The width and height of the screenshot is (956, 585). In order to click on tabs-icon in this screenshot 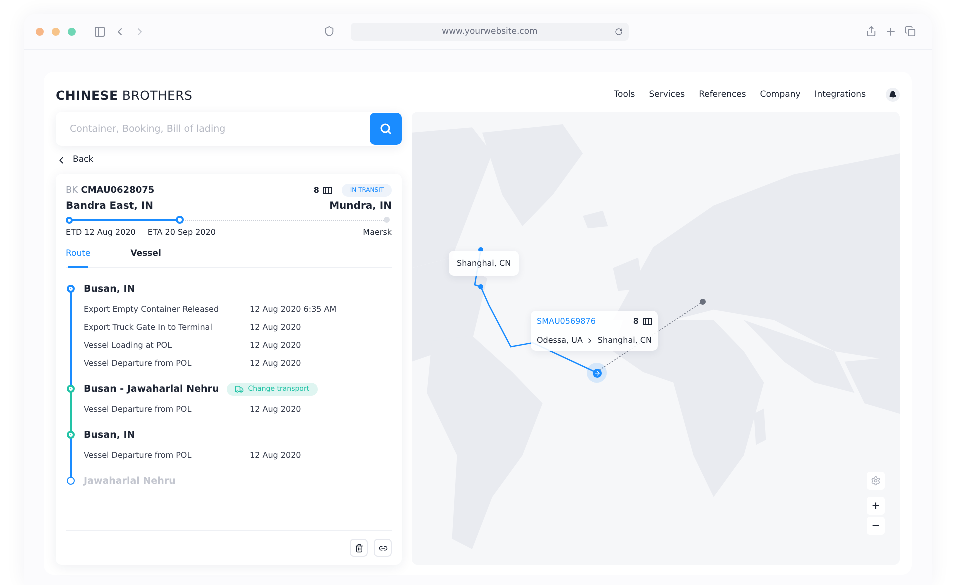, I will do `click(910, 31)`.